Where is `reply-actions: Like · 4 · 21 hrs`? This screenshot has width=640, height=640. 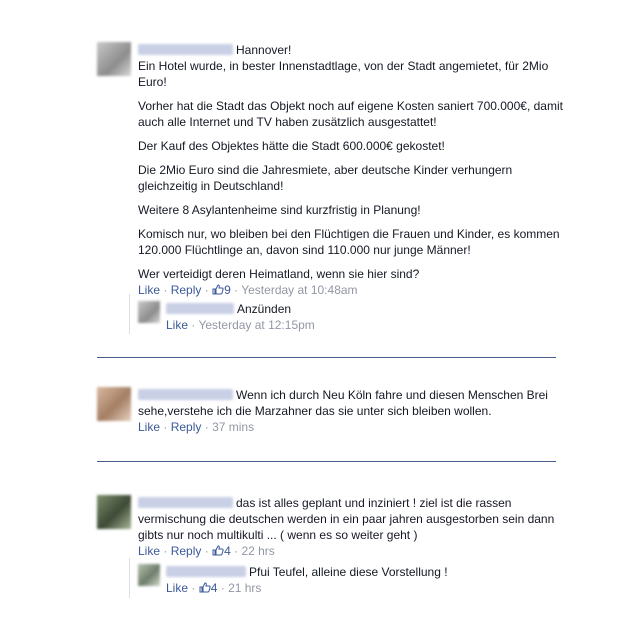
reply-actions: Like · 4 · 21 hrs is located at coordinates (367, 588).